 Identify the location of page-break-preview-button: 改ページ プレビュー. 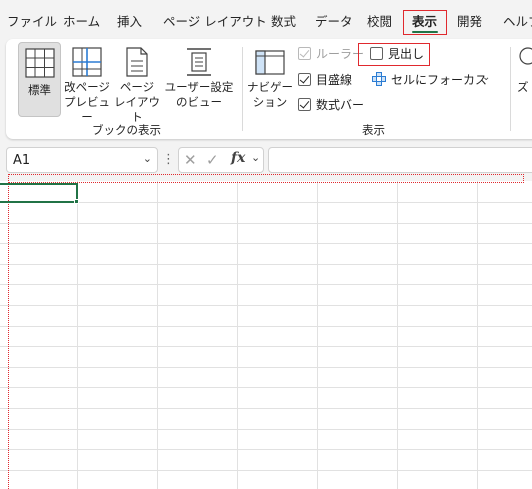
(87, 84).